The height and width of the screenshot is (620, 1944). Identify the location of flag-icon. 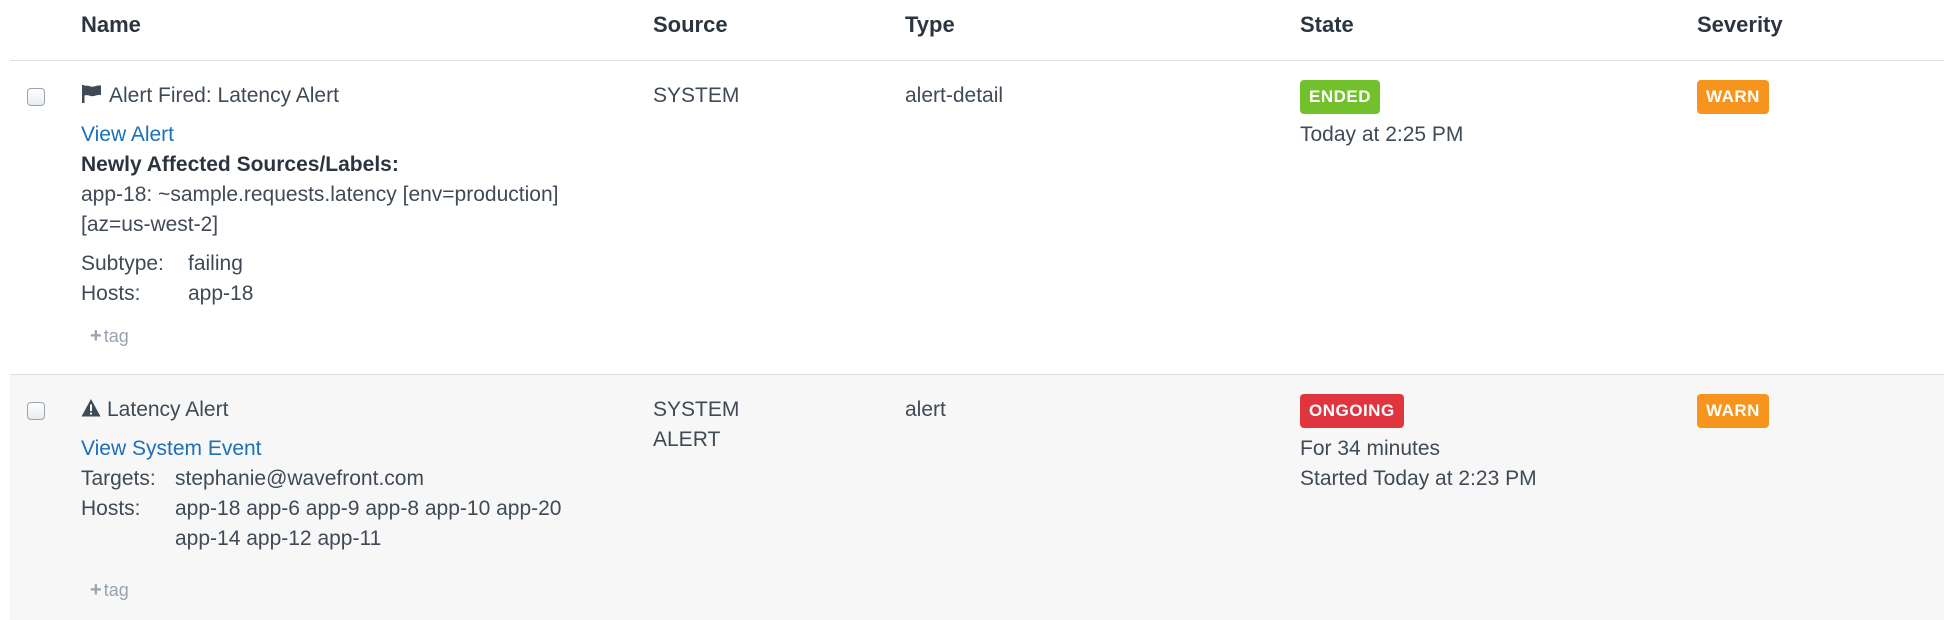
(92, 98).